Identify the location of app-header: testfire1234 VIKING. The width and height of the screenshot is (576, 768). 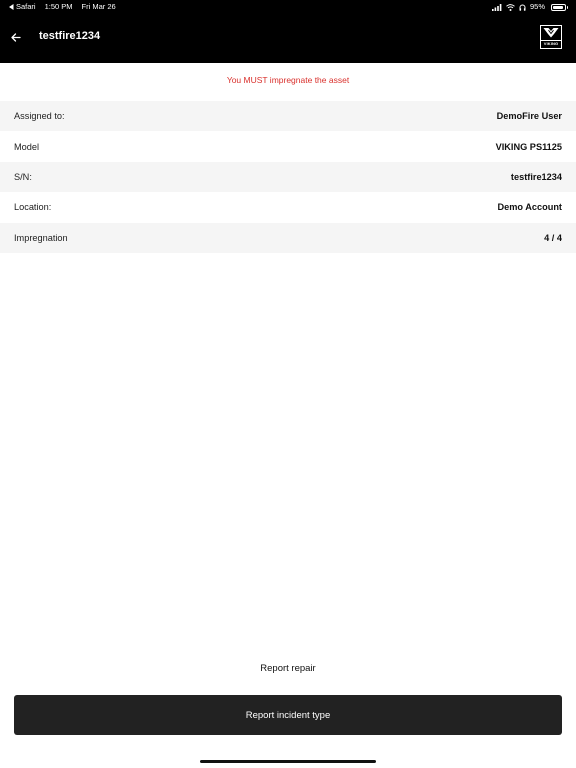
(288, 38).